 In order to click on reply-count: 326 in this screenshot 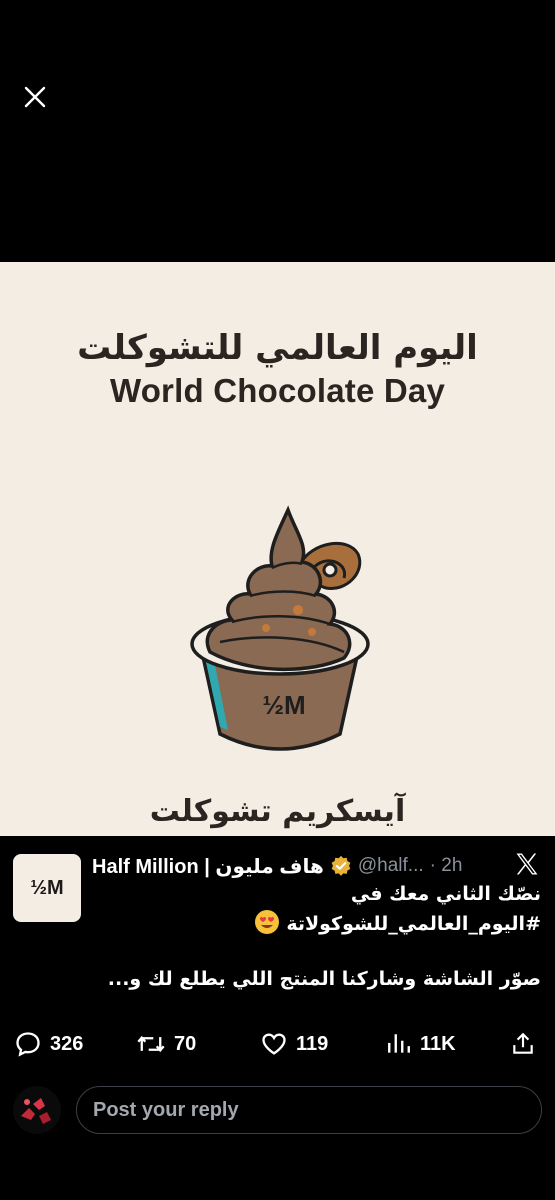, I will do `click(67, 1043)`.